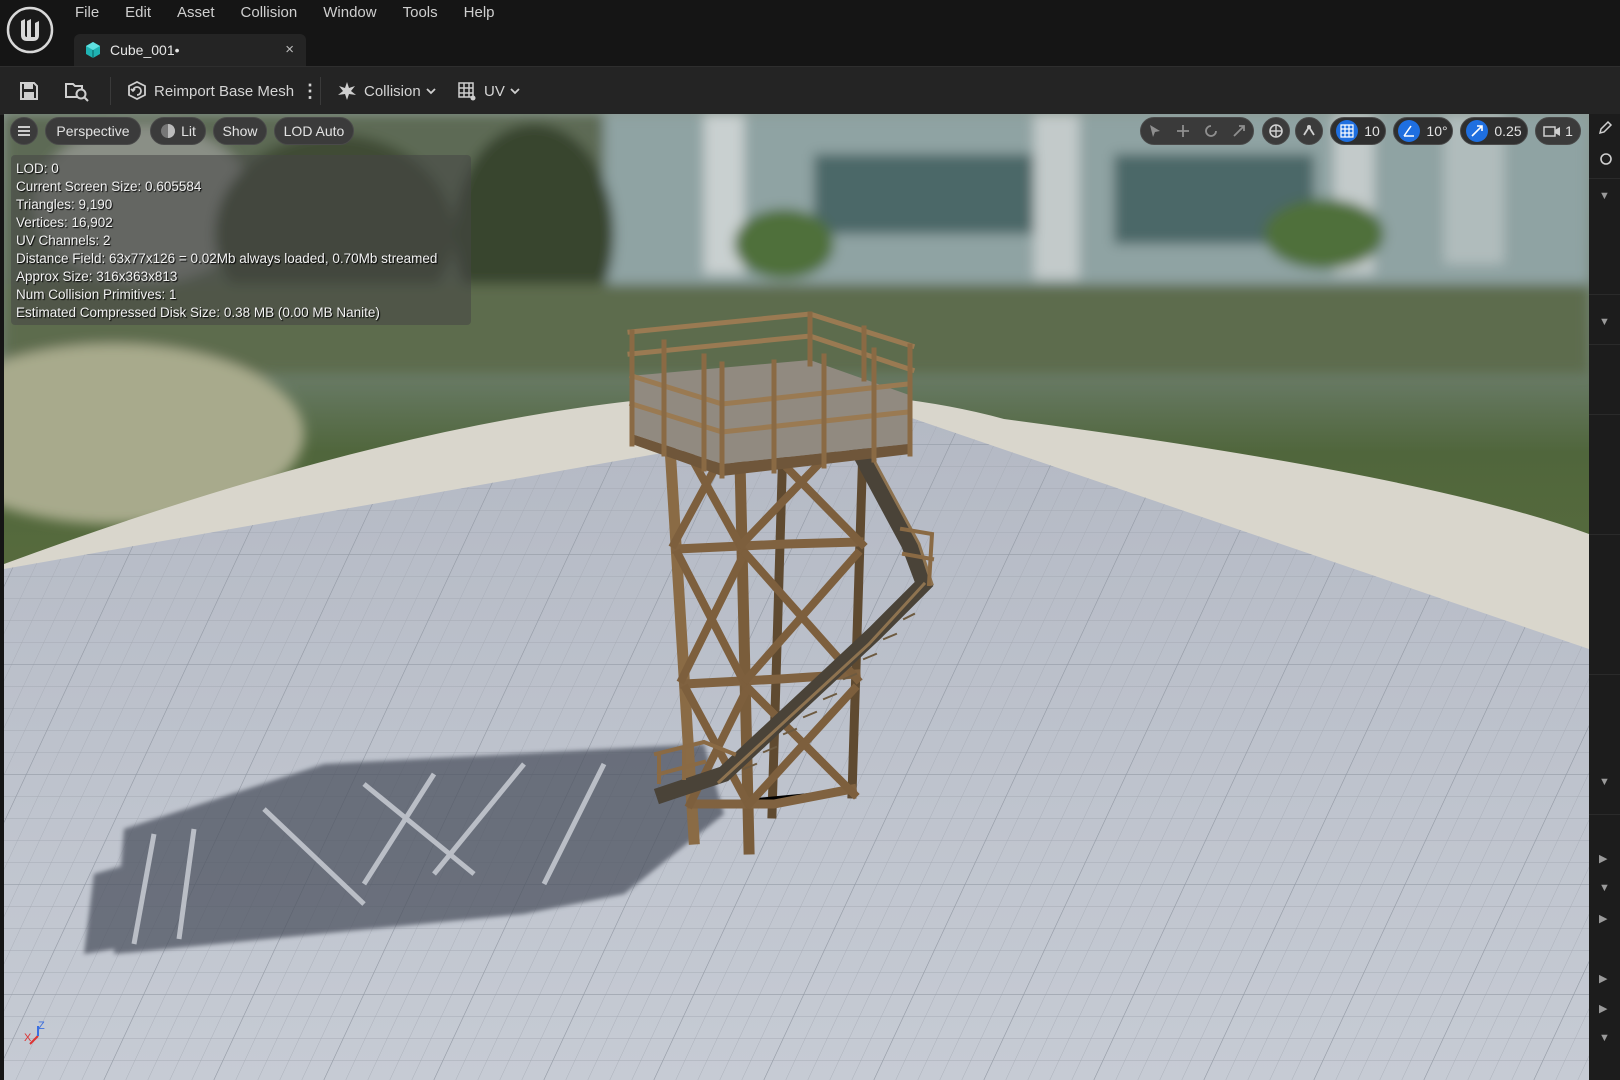 This screenshot has width=1620, height=1080. What do you see at coordinates (224, 91) in the screenshot?
I see `reimport-label: Reimport Base Mesh` at bounding box center [224, 91].